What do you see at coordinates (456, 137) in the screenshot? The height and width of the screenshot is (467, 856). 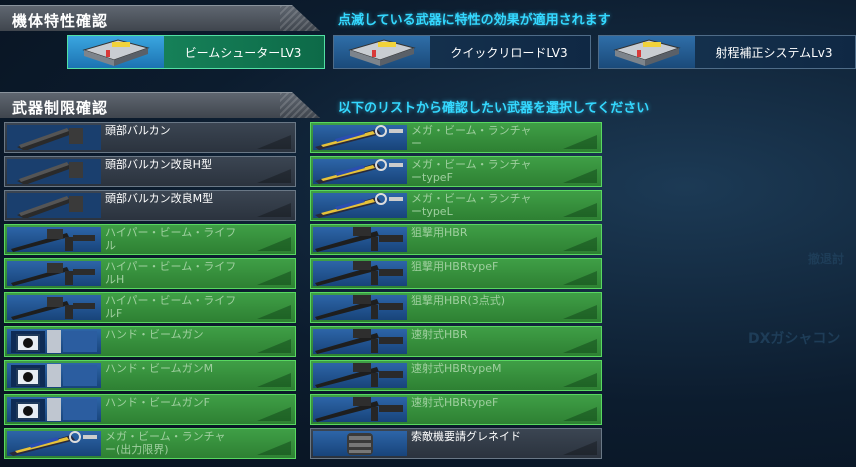 I see `weapon-row: メガ・ビーム・ランチャ ー` at bounding box center [456, 137].